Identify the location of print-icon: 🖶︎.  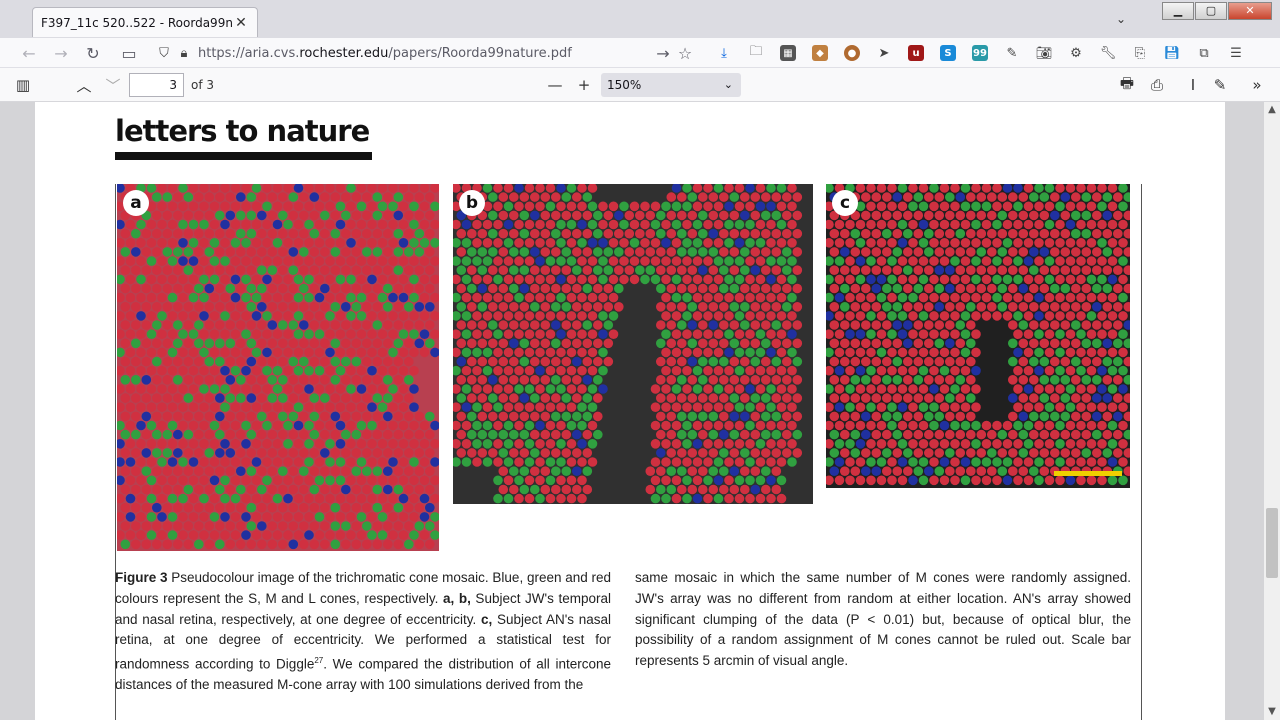
(1127, 85).